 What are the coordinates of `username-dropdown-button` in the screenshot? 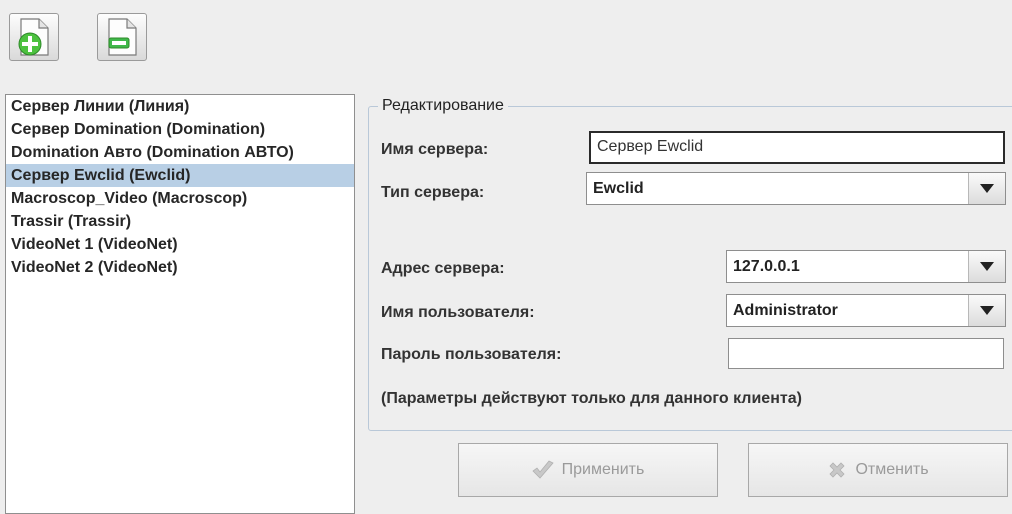 It's located at (986, 310).